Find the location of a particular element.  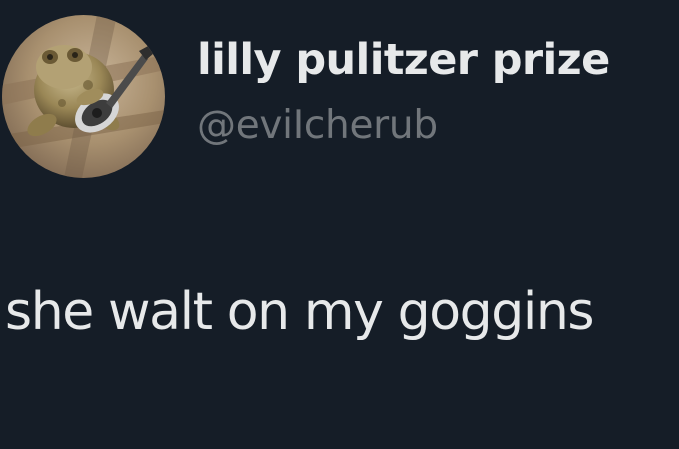

user-handle: @eviIcherub is located at coordinates (317, 126).